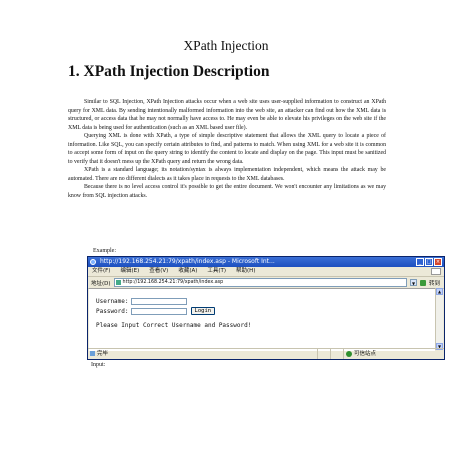 The width and height of the screenshot is (452, 452). What do you see at coordinates (104, 251) in the screenshot?
I see `example-label: Example:` at bounding box center [104, 251].